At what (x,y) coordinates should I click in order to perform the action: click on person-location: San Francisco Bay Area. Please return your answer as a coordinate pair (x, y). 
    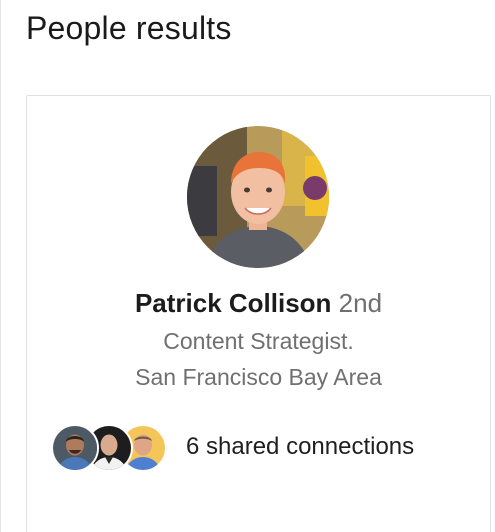
    Looking at the image, I should click on (258, 377).